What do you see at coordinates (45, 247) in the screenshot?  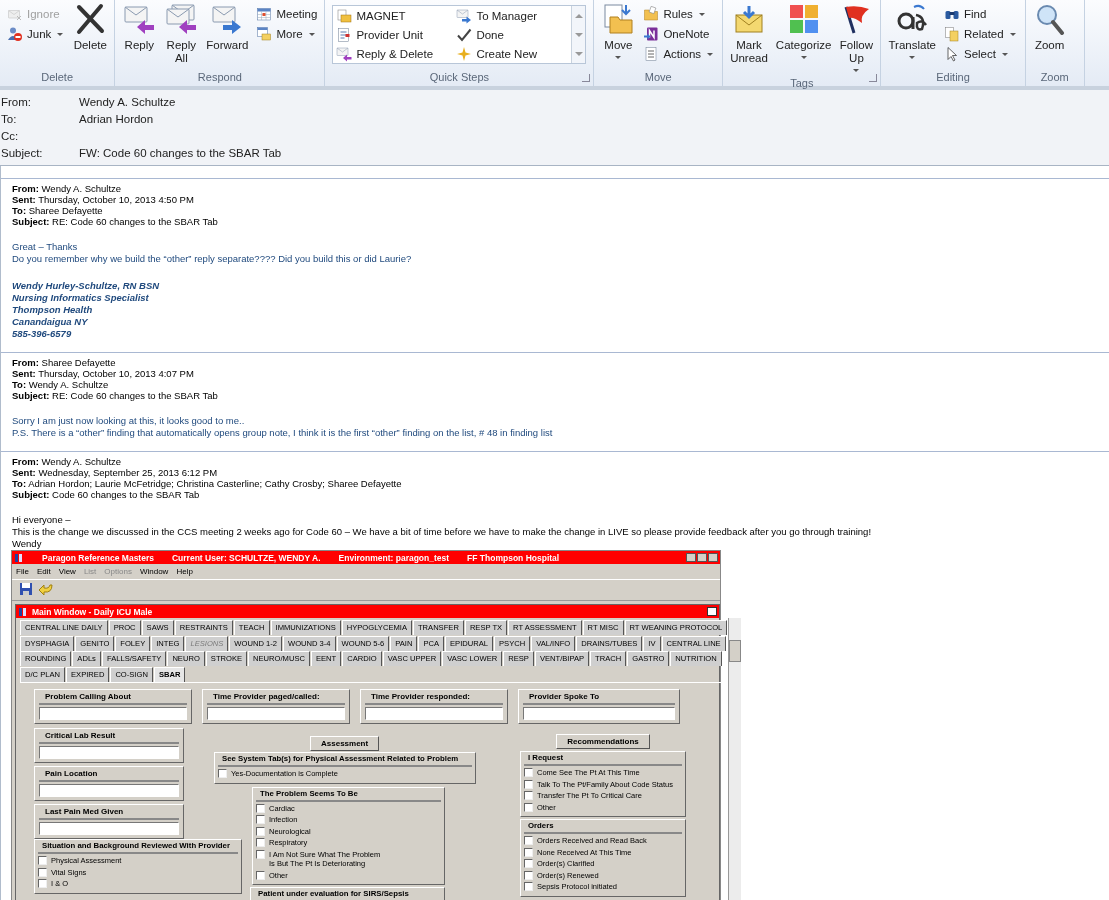 I see `message-text: Great – Thanks` at bounding box center [45, 247].